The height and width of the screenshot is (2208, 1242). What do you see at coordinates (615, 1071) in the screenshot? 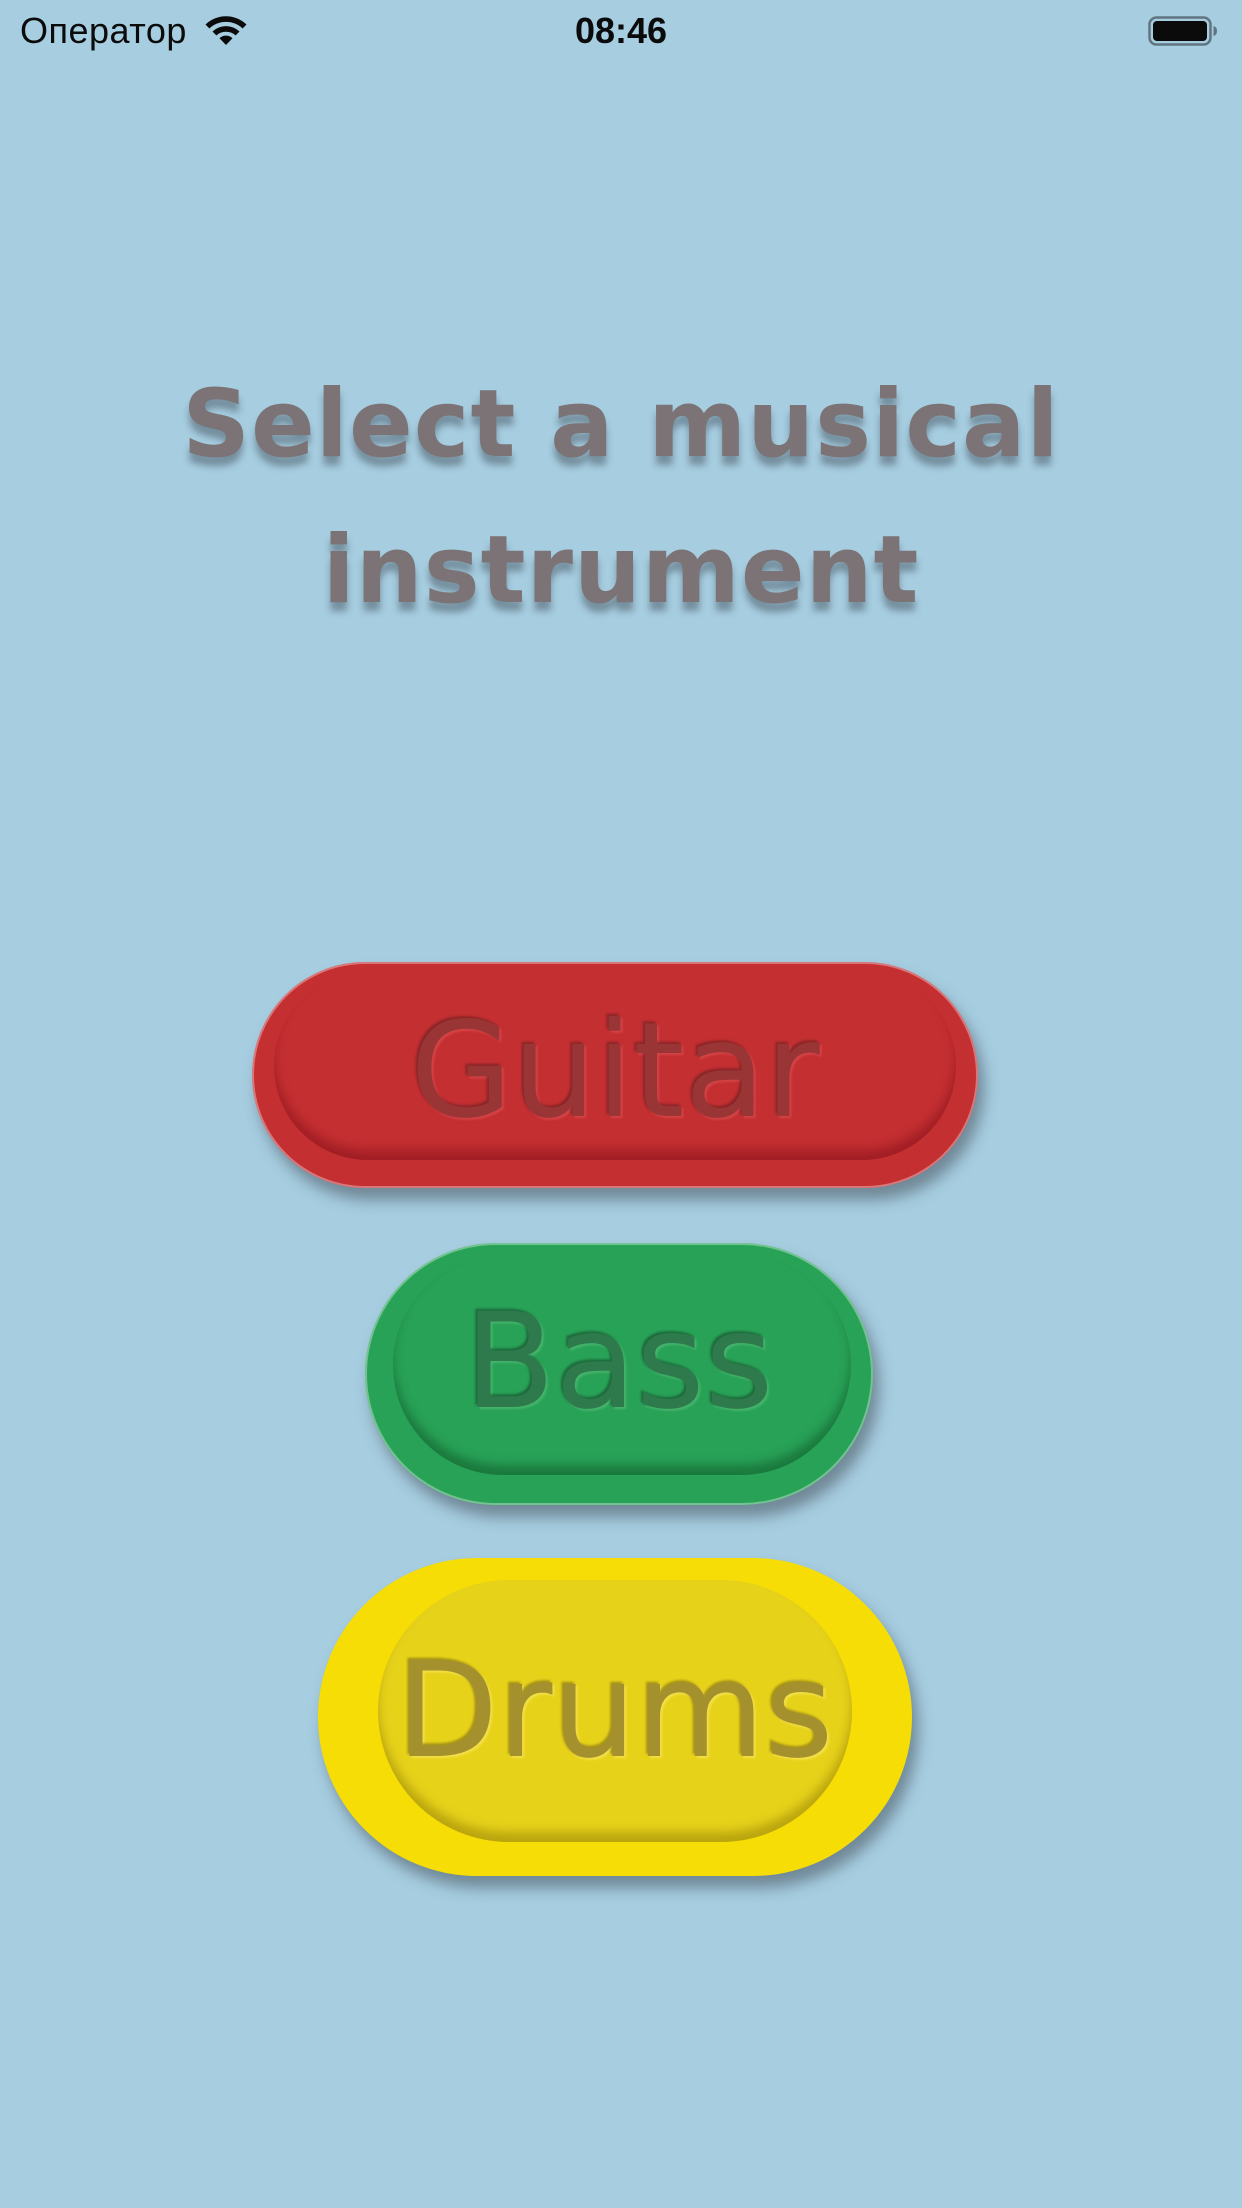
I see `guitar-button-label: Guitar` at bounding box center [615, 1071].